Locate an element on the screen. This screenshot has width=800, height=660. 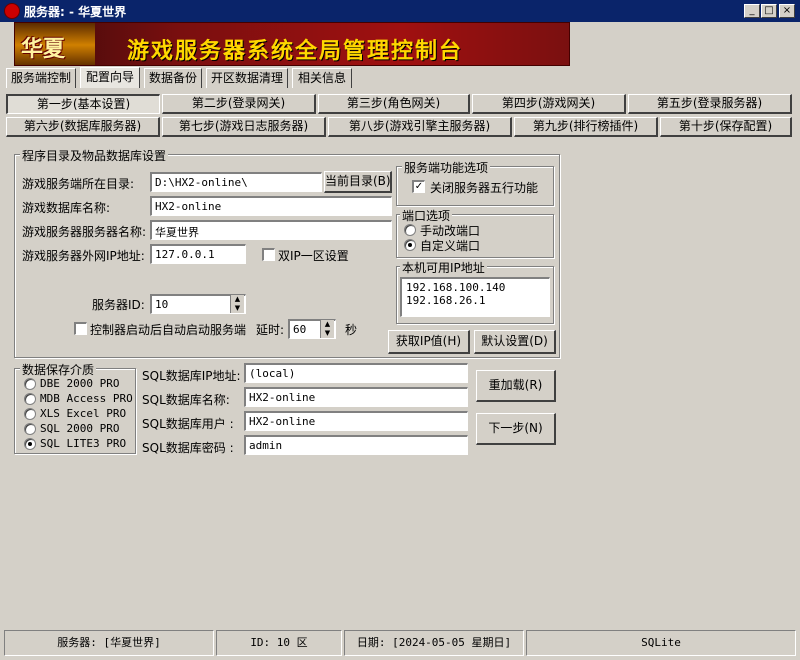
get-ip-button: 获取IP值(H) is located at coordinates (429, 342).